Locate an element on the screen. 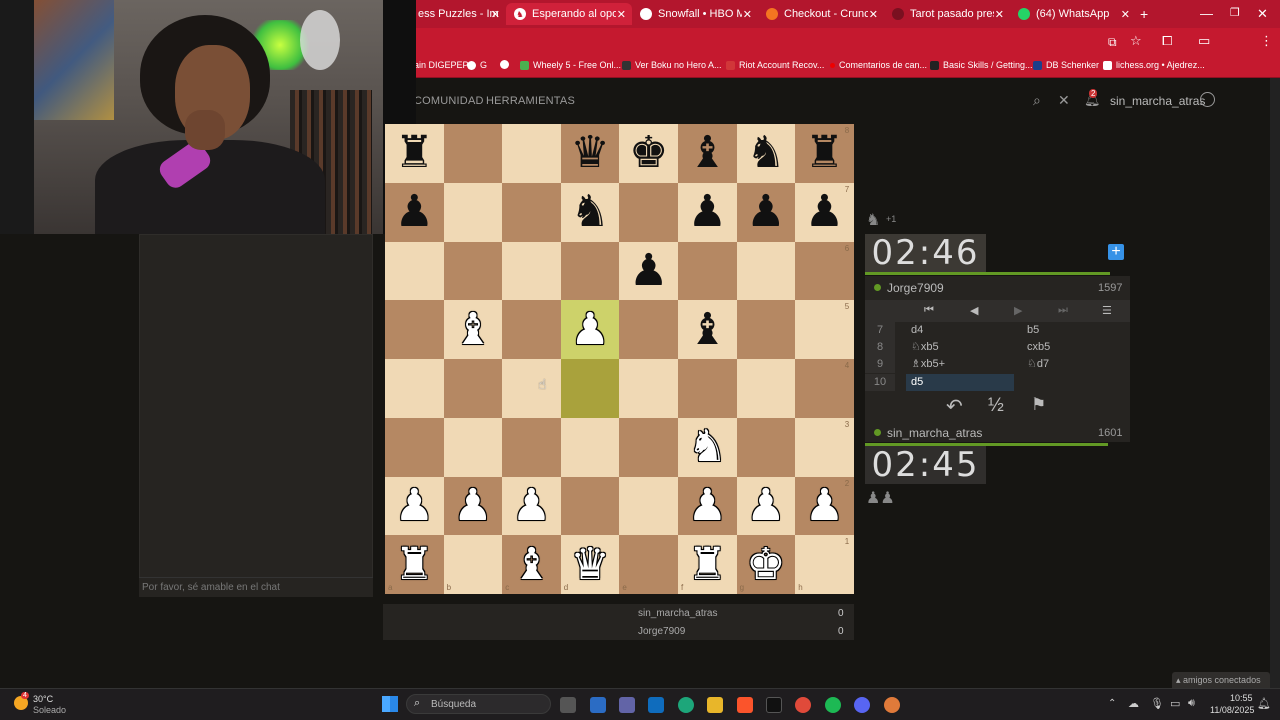 The height and width of the screenshot is (720, 1280). brave-icon is located at coordinates (745, 705).